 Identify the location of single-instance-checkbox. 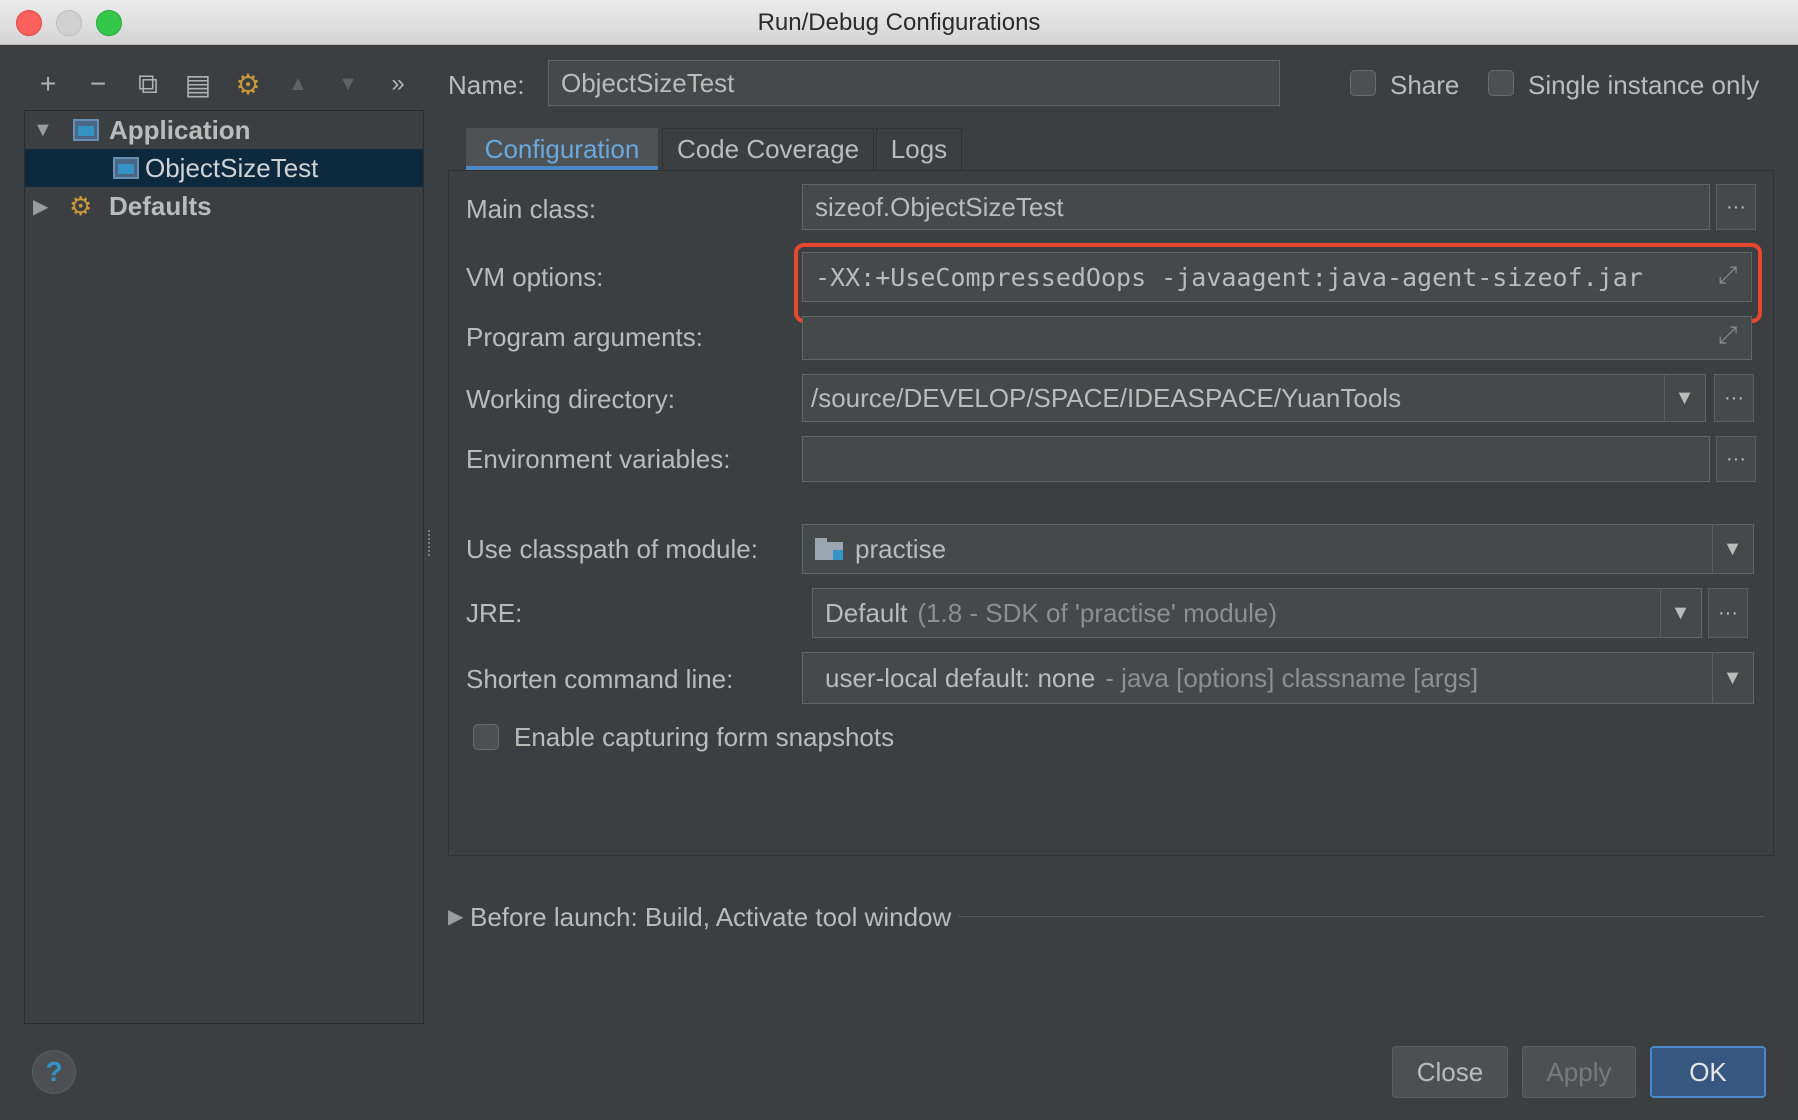
(1501, 83).